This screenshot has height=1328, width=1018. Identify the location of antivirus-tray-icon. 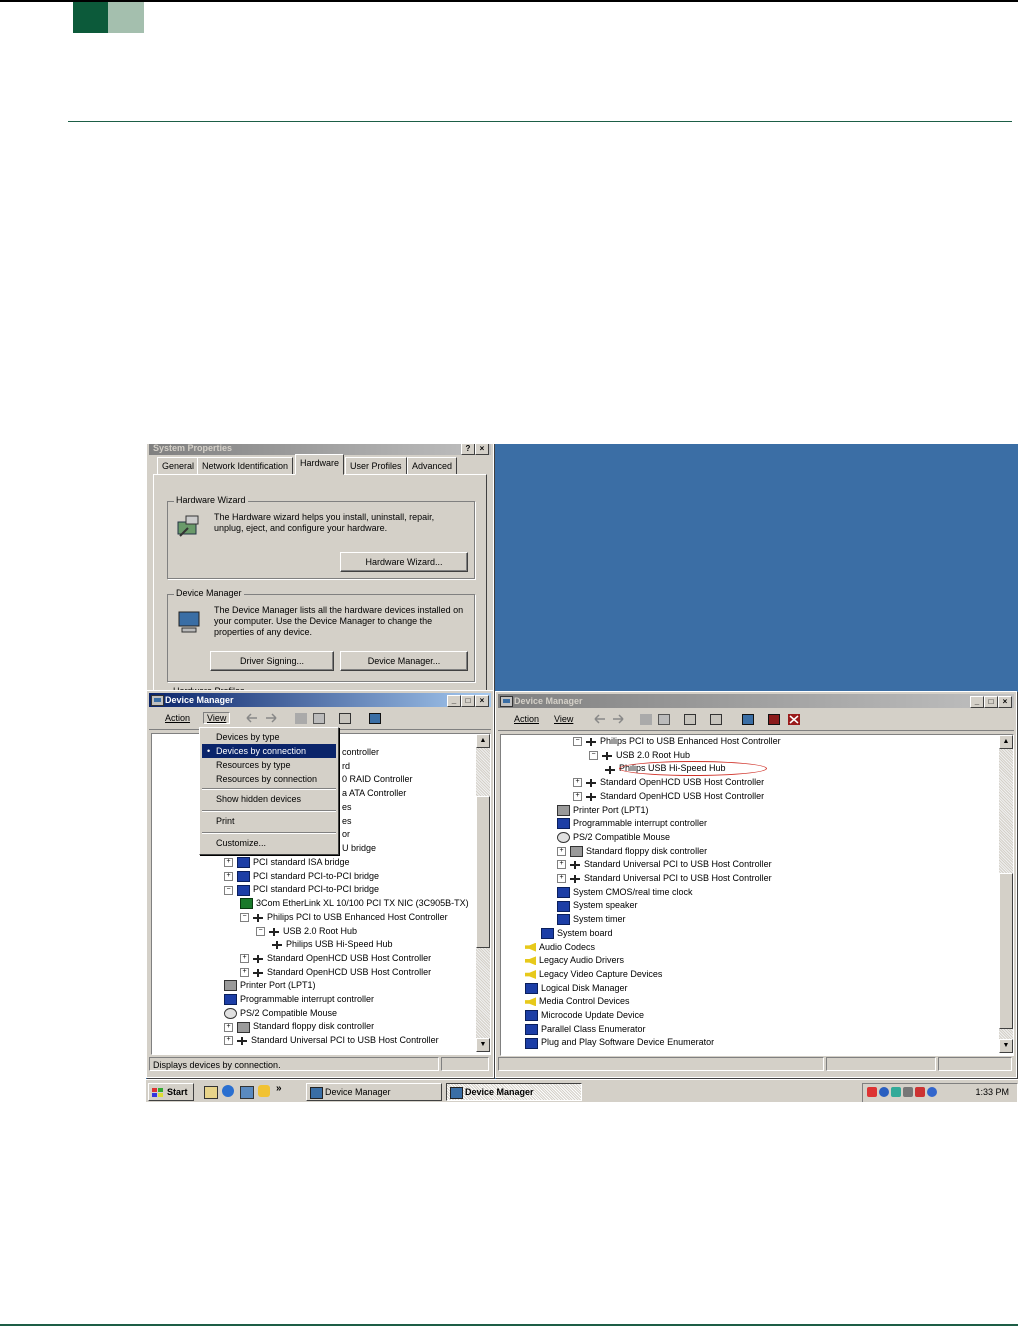
(920, 1092).